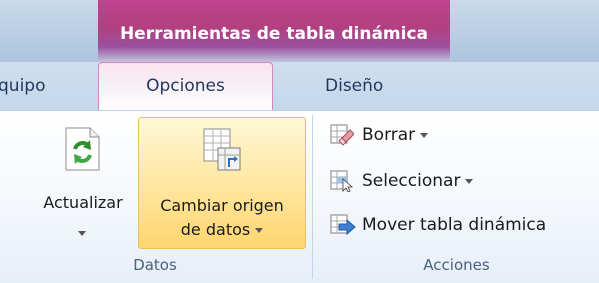 This screenshot has width=599, height=283. What do you see at coordinates (82, 232) in the screenshot?
I see `refresh-dropdown-arrow` at bounding box center [82, 232].